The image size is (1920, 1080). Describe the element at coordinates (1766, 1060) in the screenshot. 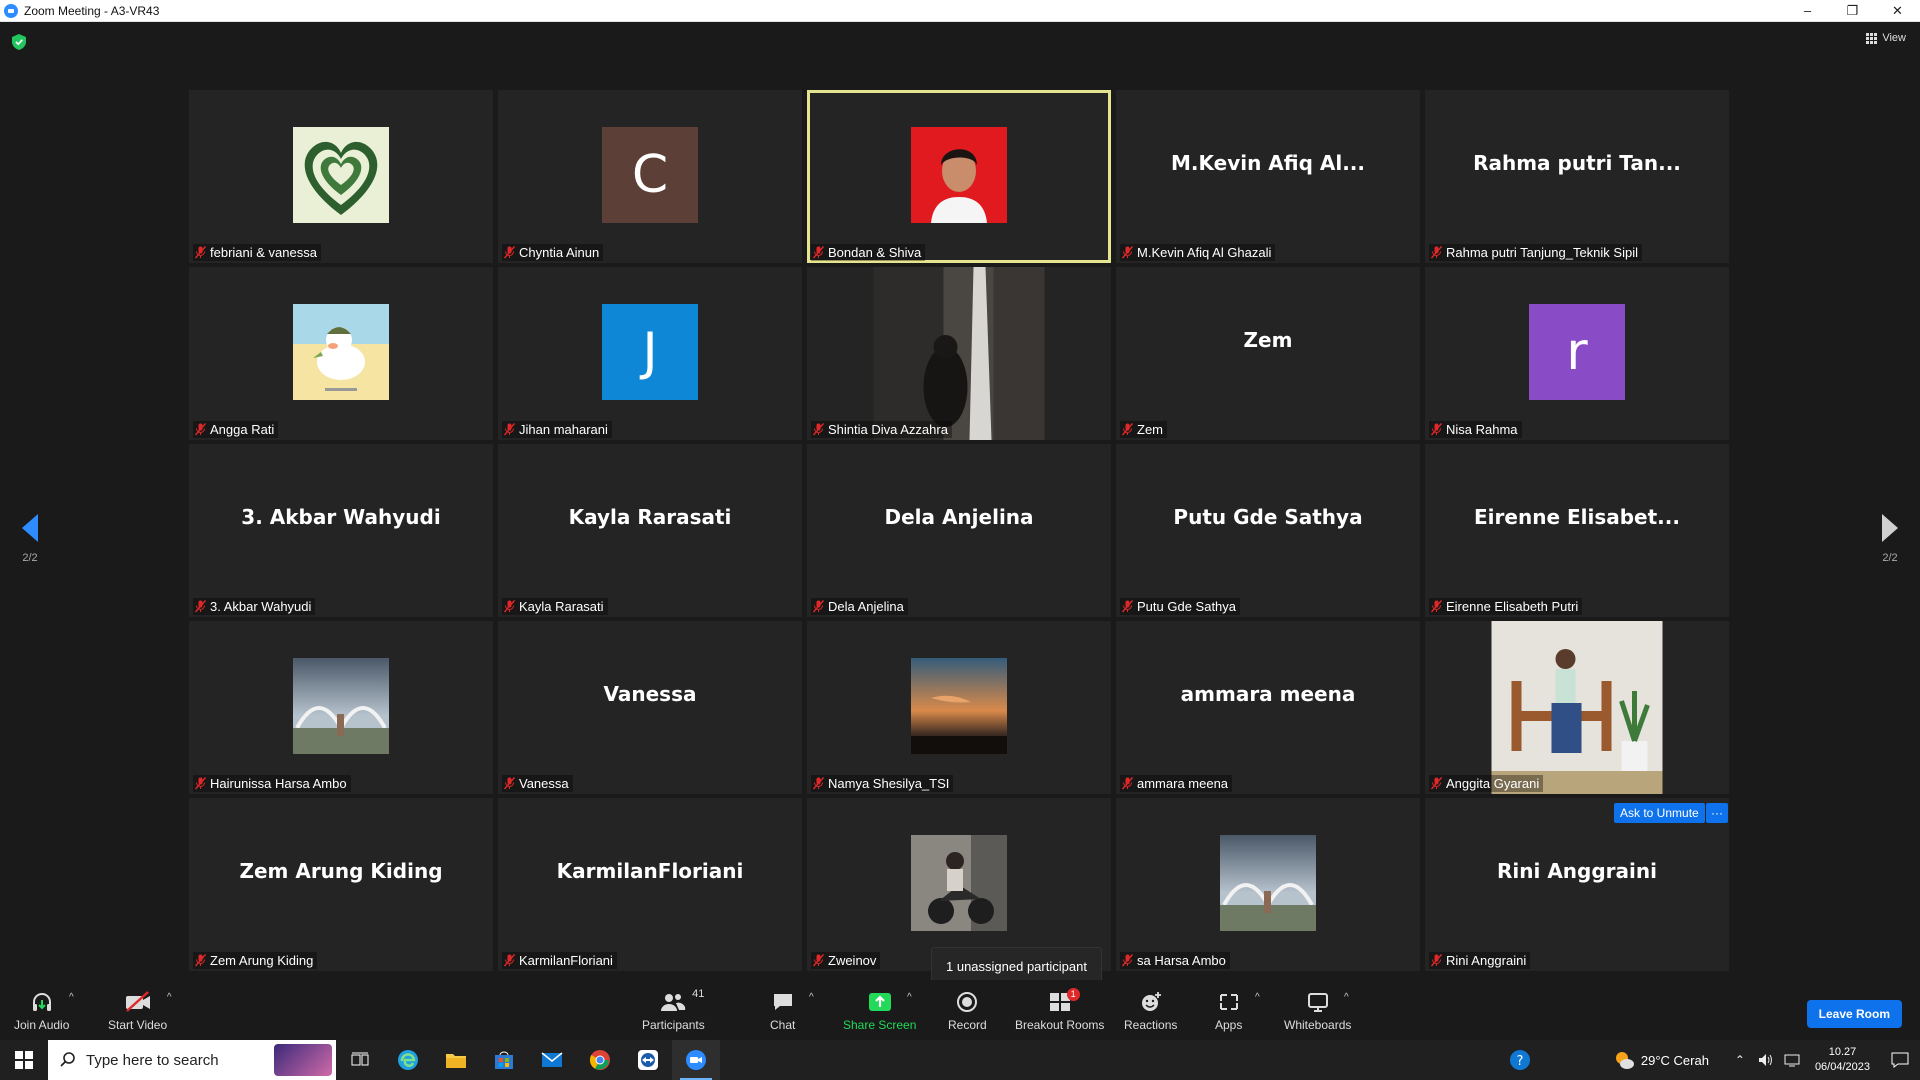

I see `volume-button` at that location.